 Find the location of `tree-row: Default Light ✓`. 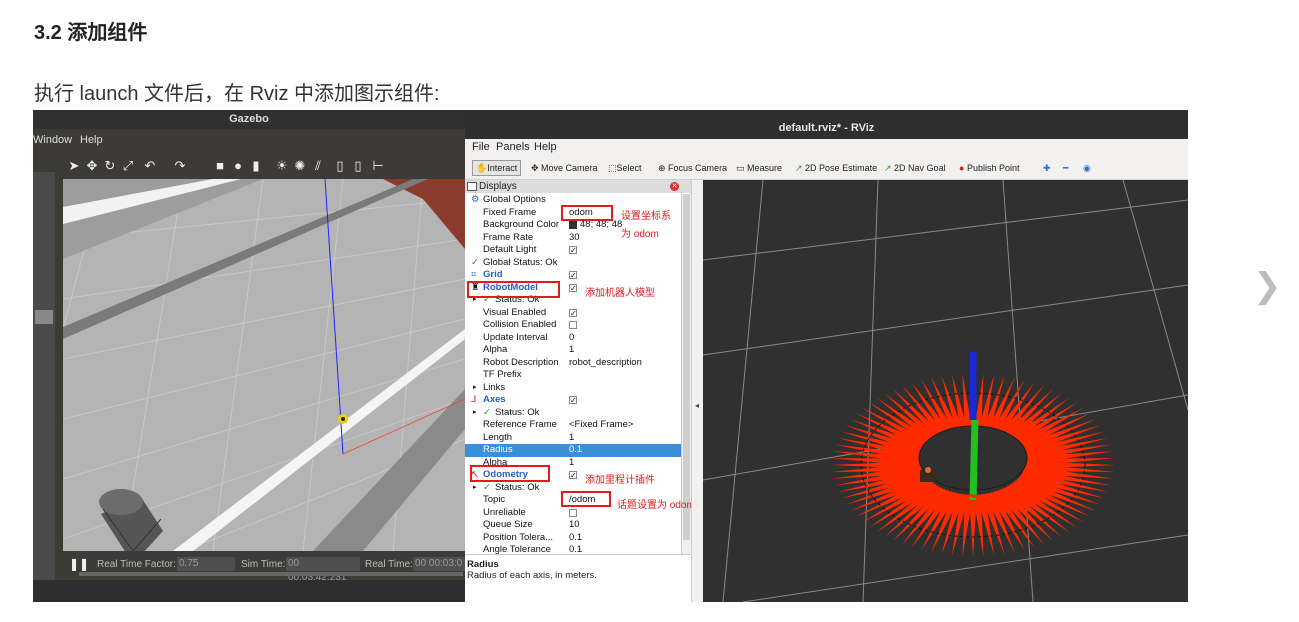

tree-row: Default Light ✓ is located at coordinates (573, 250).